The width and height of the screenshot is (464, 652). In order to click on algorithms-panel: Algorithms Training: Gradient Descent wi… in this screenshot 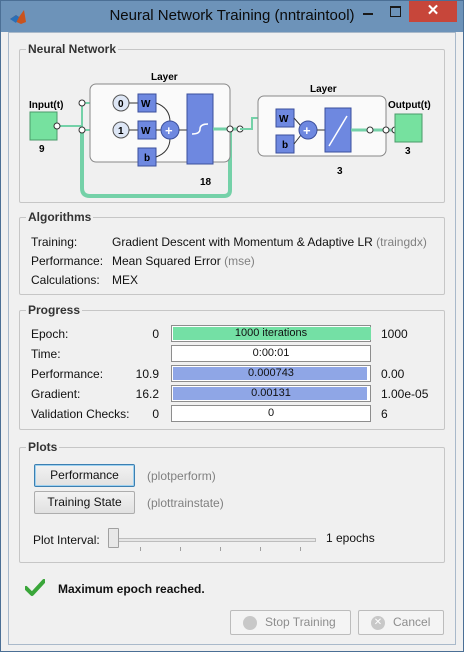, I will do `click(232, 252)`.